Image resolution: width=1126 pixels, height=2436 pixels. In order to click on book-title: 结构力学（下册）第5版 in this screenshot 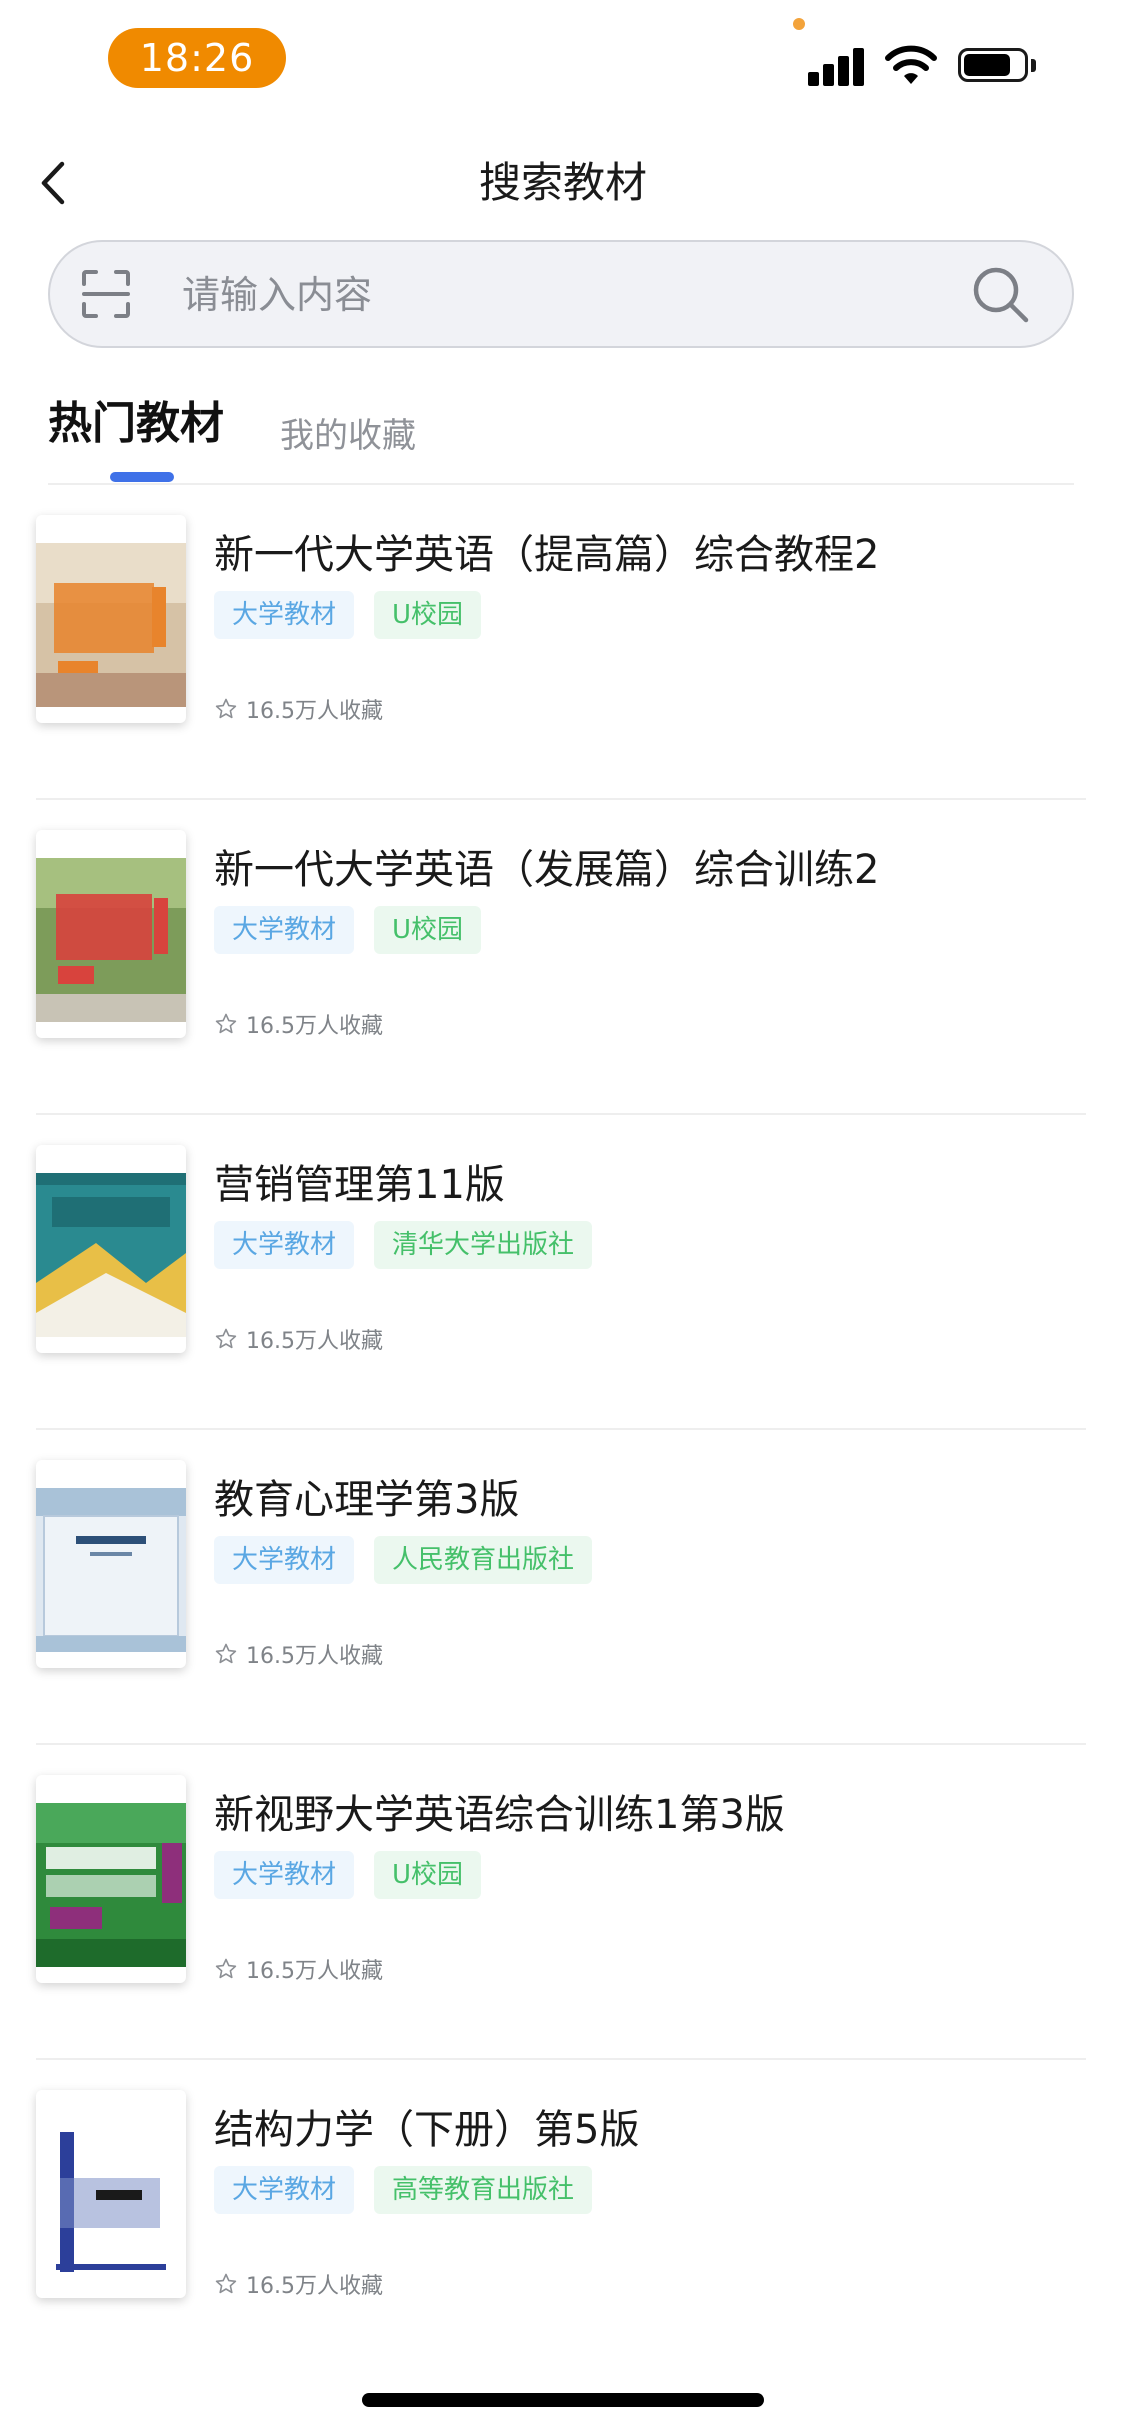, I will do `click(427, 2130)`.